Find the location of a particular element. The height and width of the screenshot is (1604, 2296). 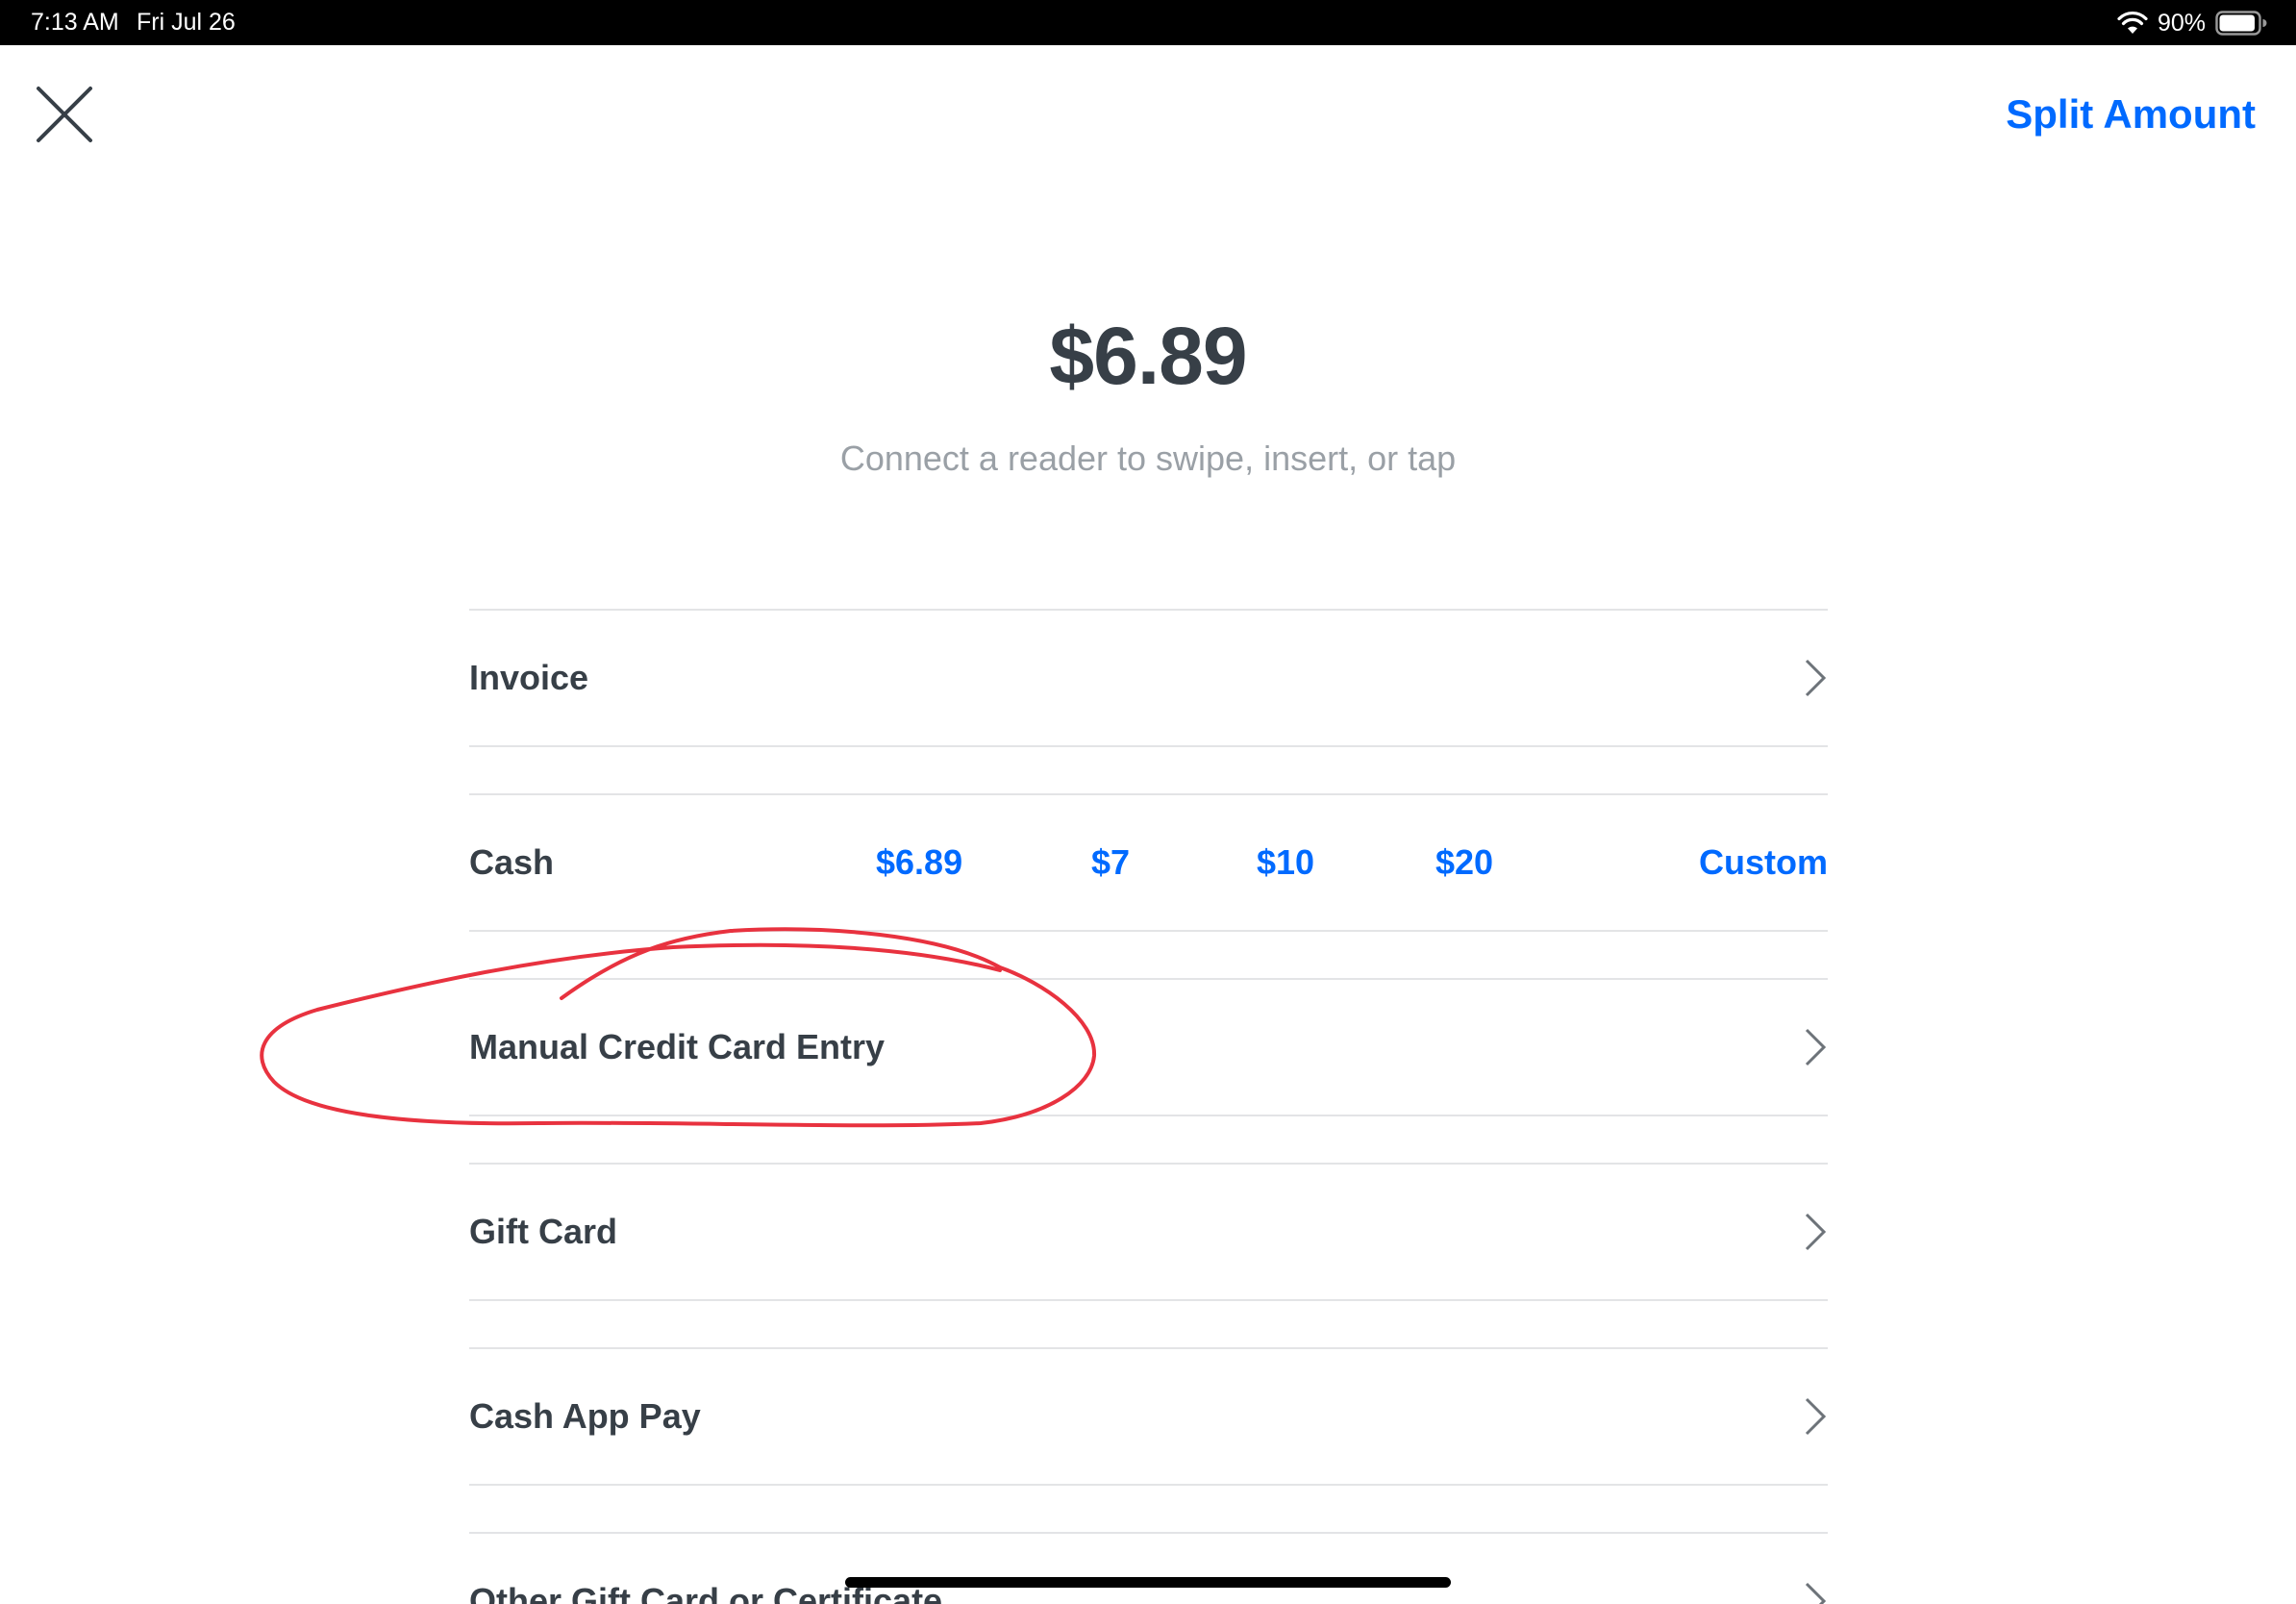

payment-option-manual-card-entry: Manual Credit Card Entry is located at coordinates (1148, 1047).